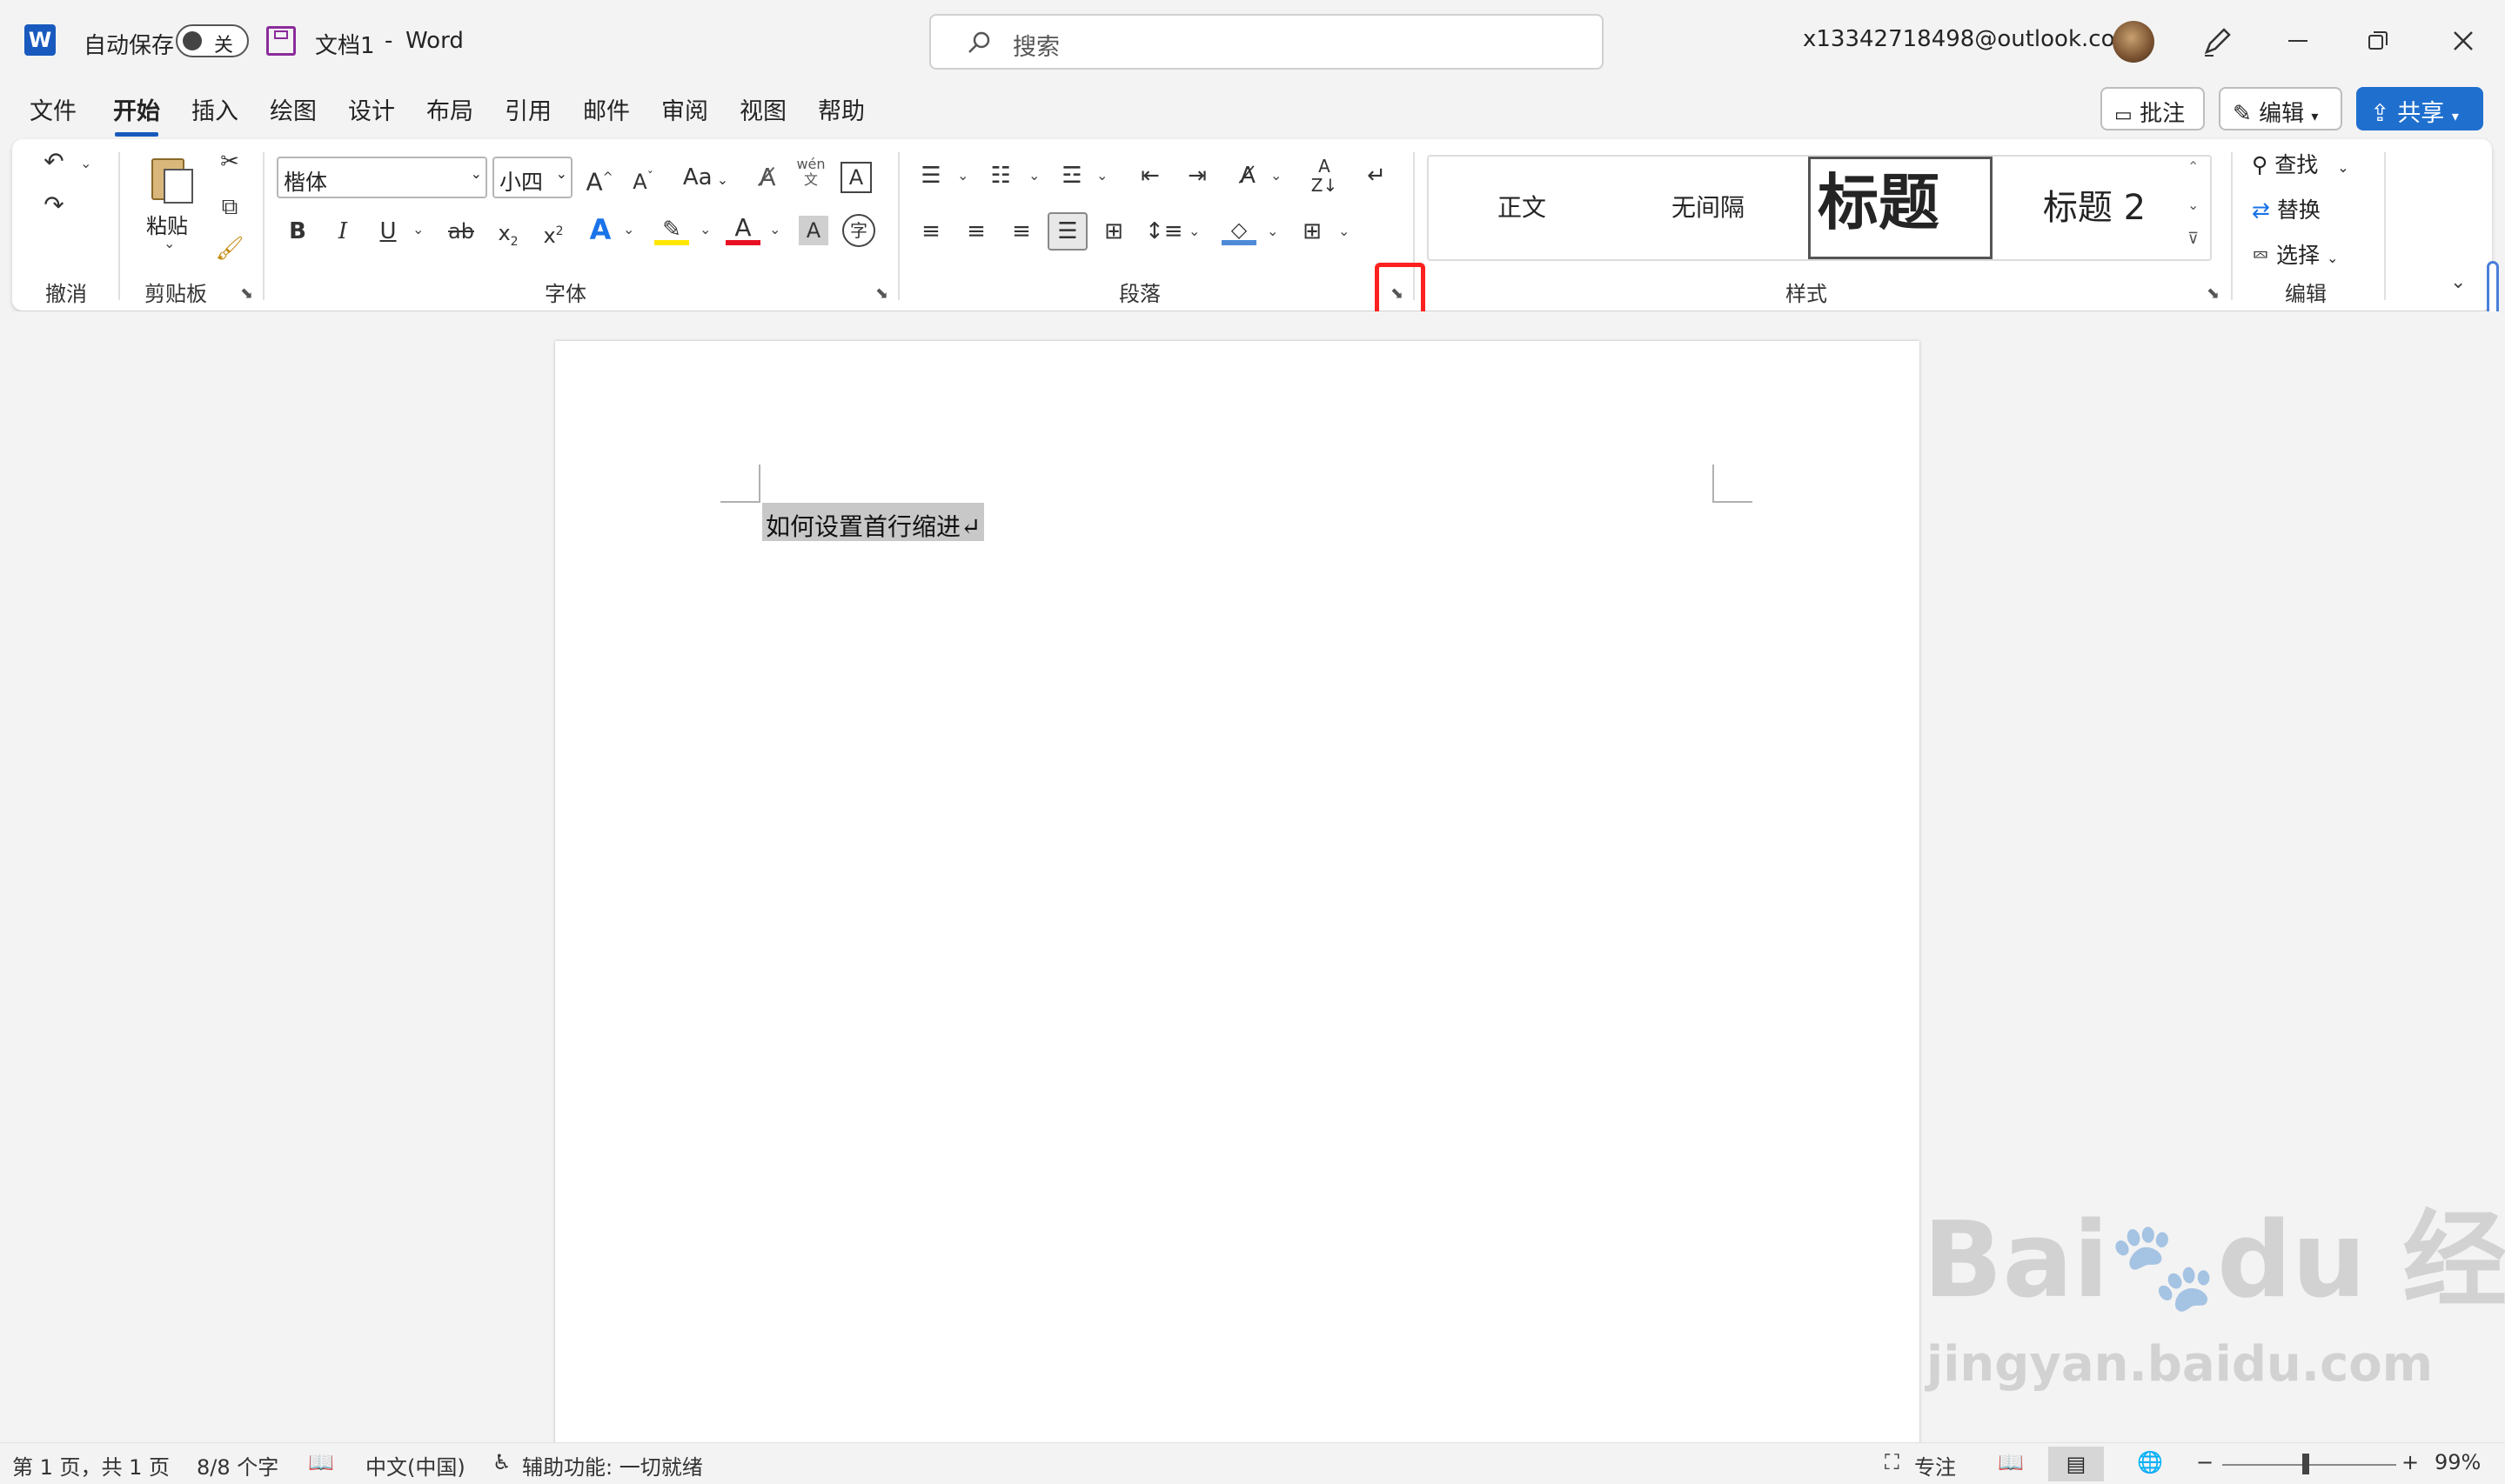 This screenshot has height=1484, width=2505. I want to click on watermark-url: jingyan.baidu.com, so click(2180, 1364).